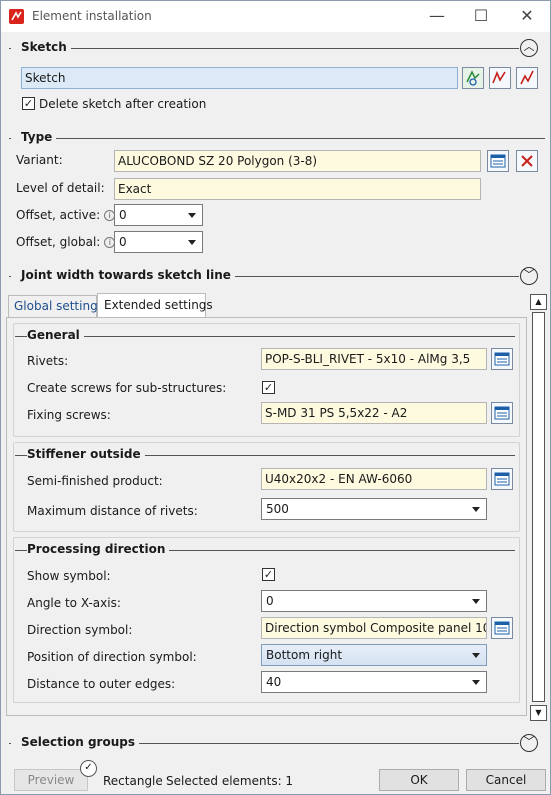 The image size is (551, 795). Describe the element at coordinates (239, 78) in the screenshot. I see `sketch-field: Sketch` at that location.